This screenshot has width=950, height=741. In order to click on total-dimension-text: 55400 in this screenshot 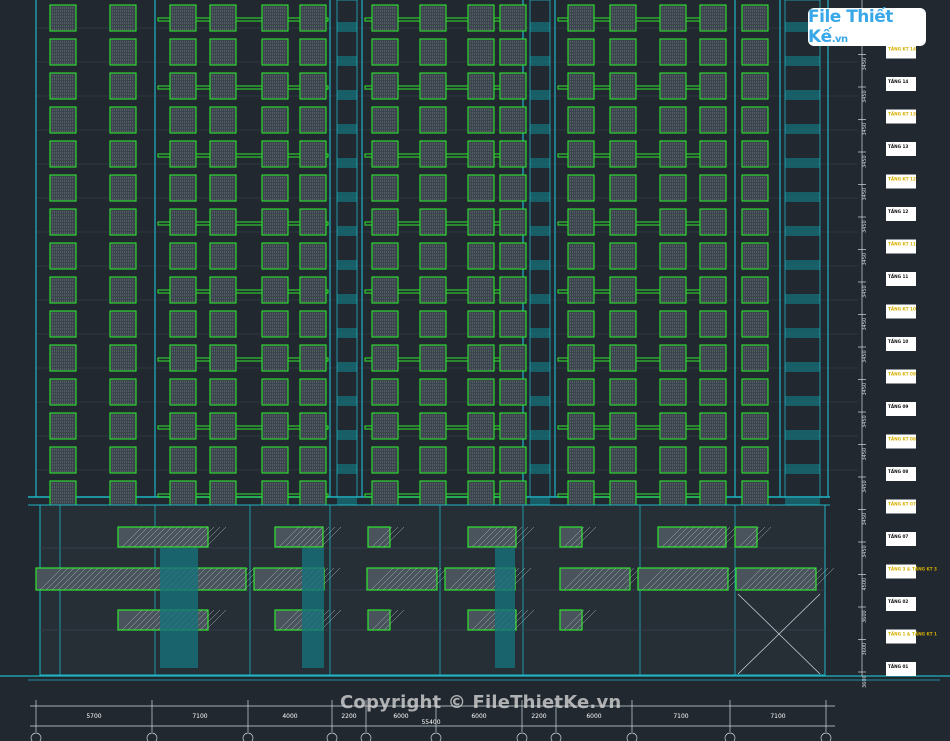, I will do `click(430, 722)`.